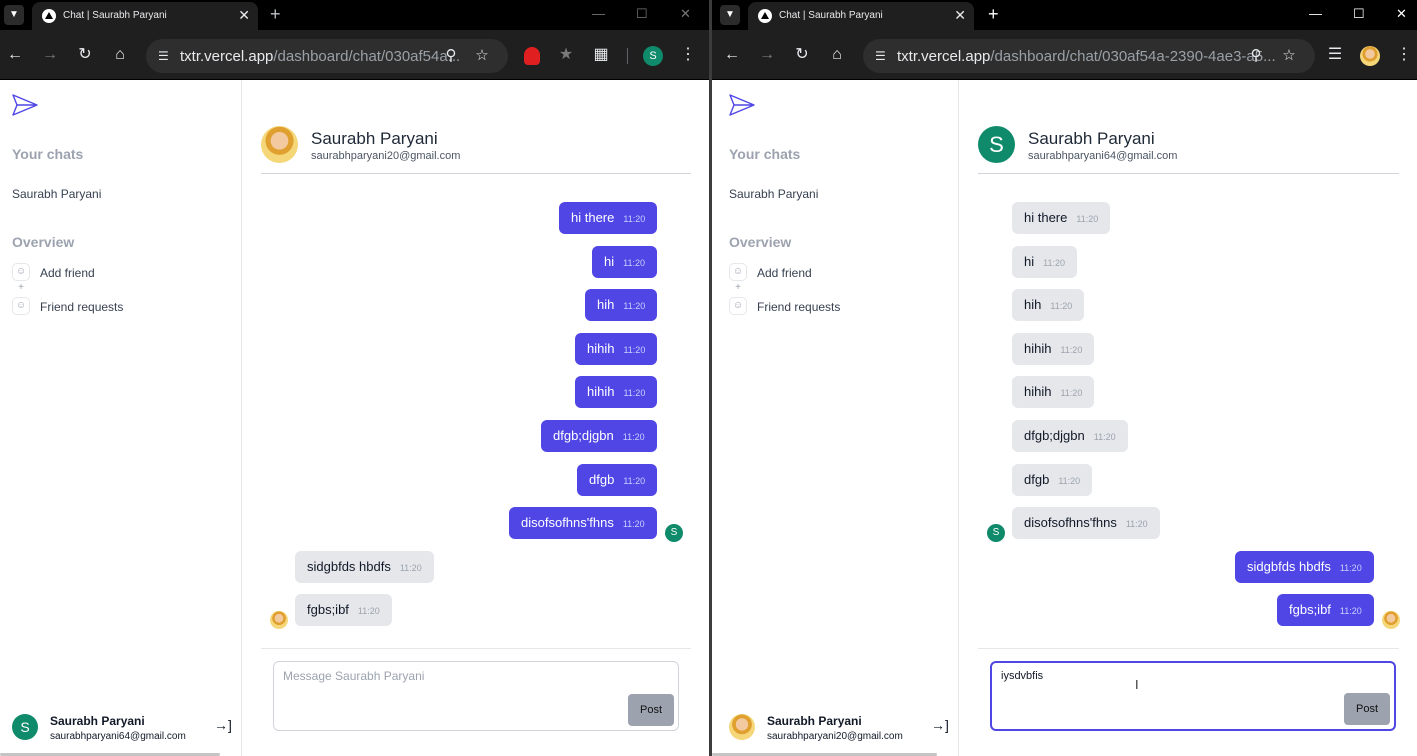 The height and width of the screenshot is (756, 1417). What do you see at coordinates (1048, 305) in the screenshot?
I see `message-bubble: hih 11:20` at bounding box center [1048, 305].